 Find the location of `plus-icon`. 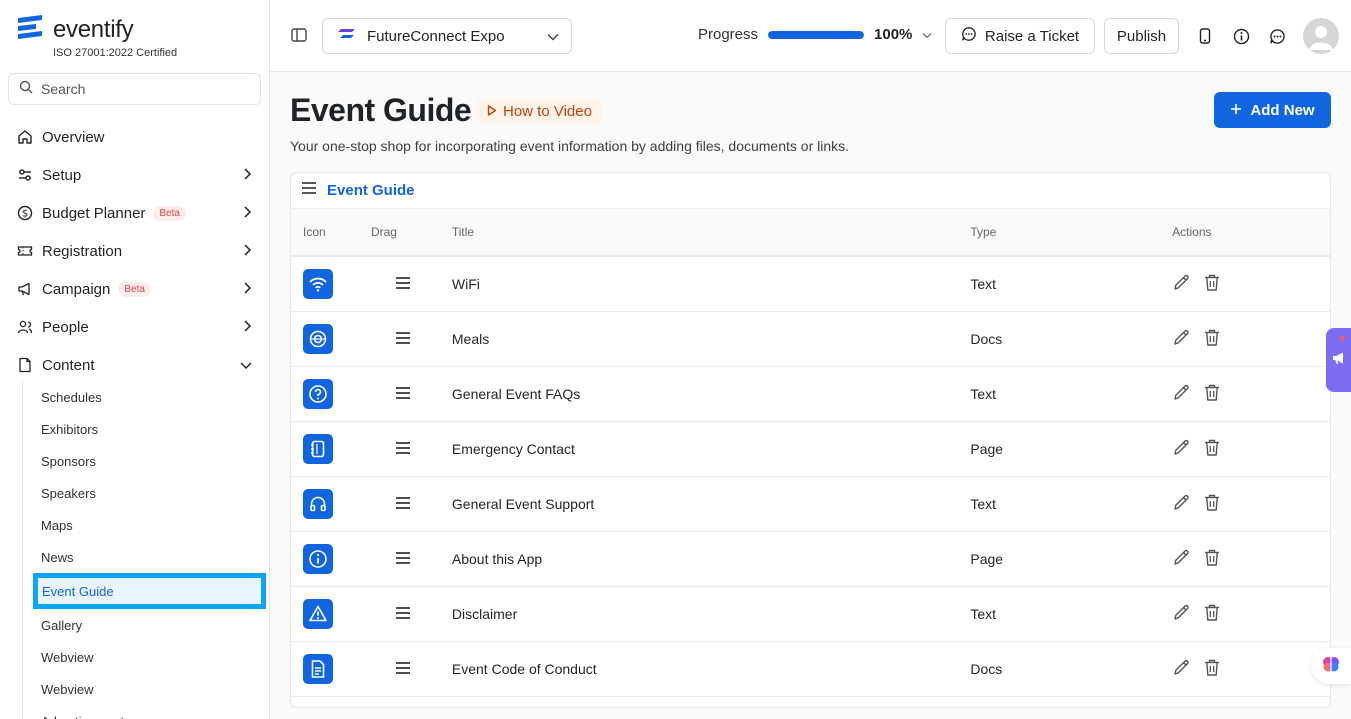

plus-icon is located at coordinates (1236, 110).